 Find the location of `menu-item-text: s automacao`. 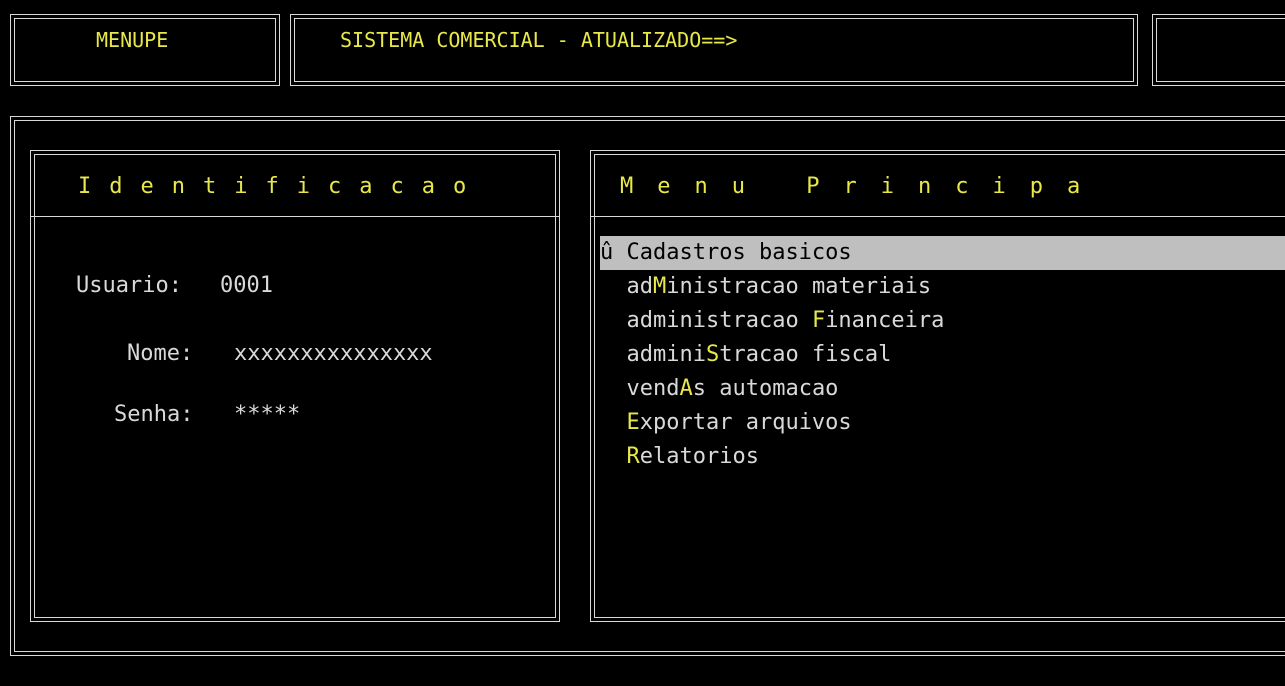

menu-item-text: s automacao is located at coordinates (765, 388).